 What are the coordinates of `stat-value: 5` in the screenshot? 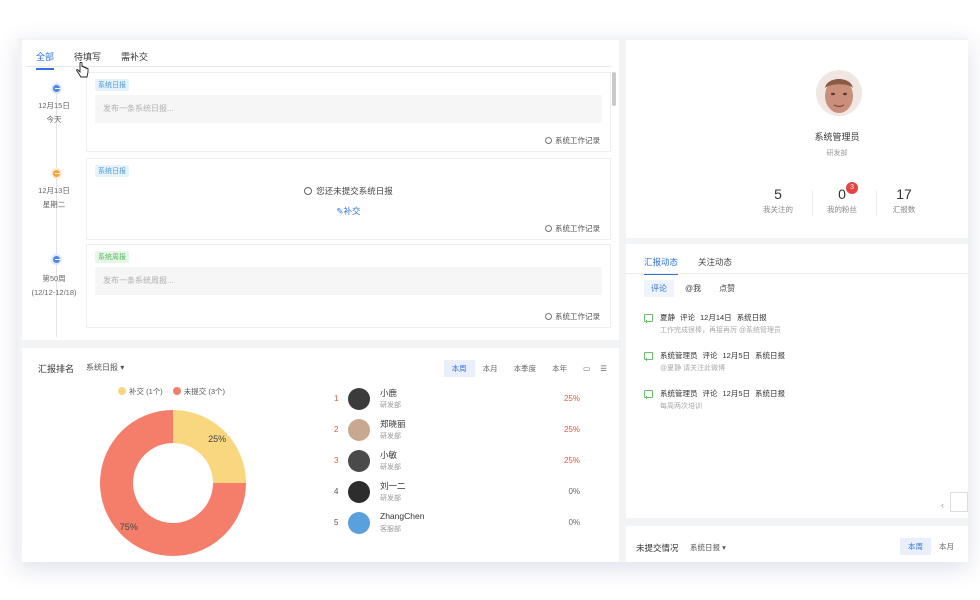 It's located at (778, 194).